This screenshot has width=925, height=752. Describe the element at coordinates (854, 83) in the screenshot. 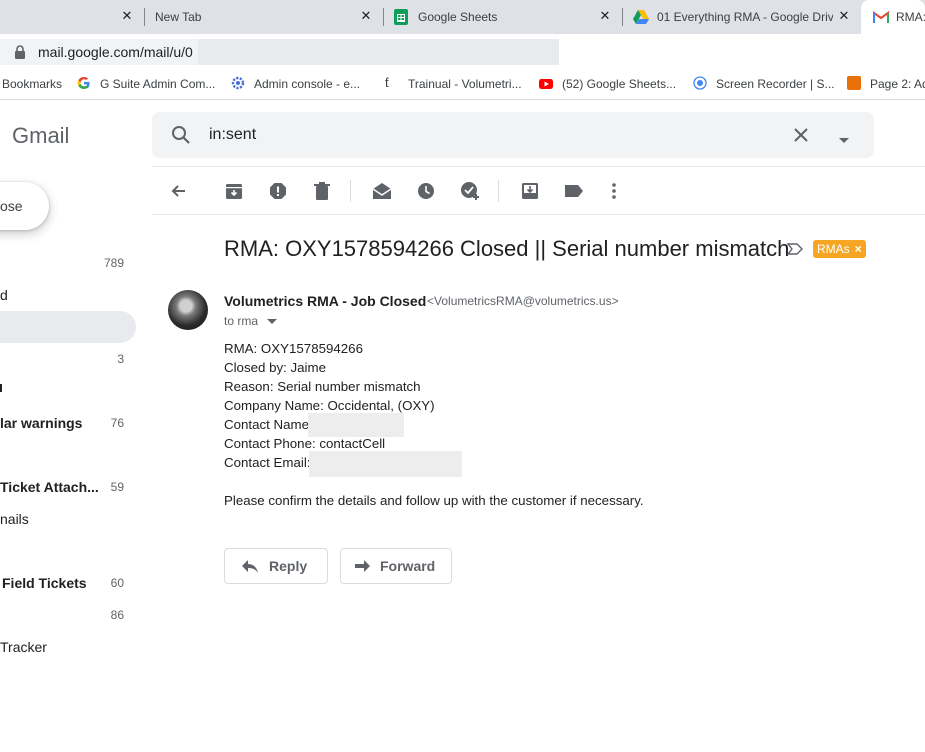

I see `page-icon` at that location.